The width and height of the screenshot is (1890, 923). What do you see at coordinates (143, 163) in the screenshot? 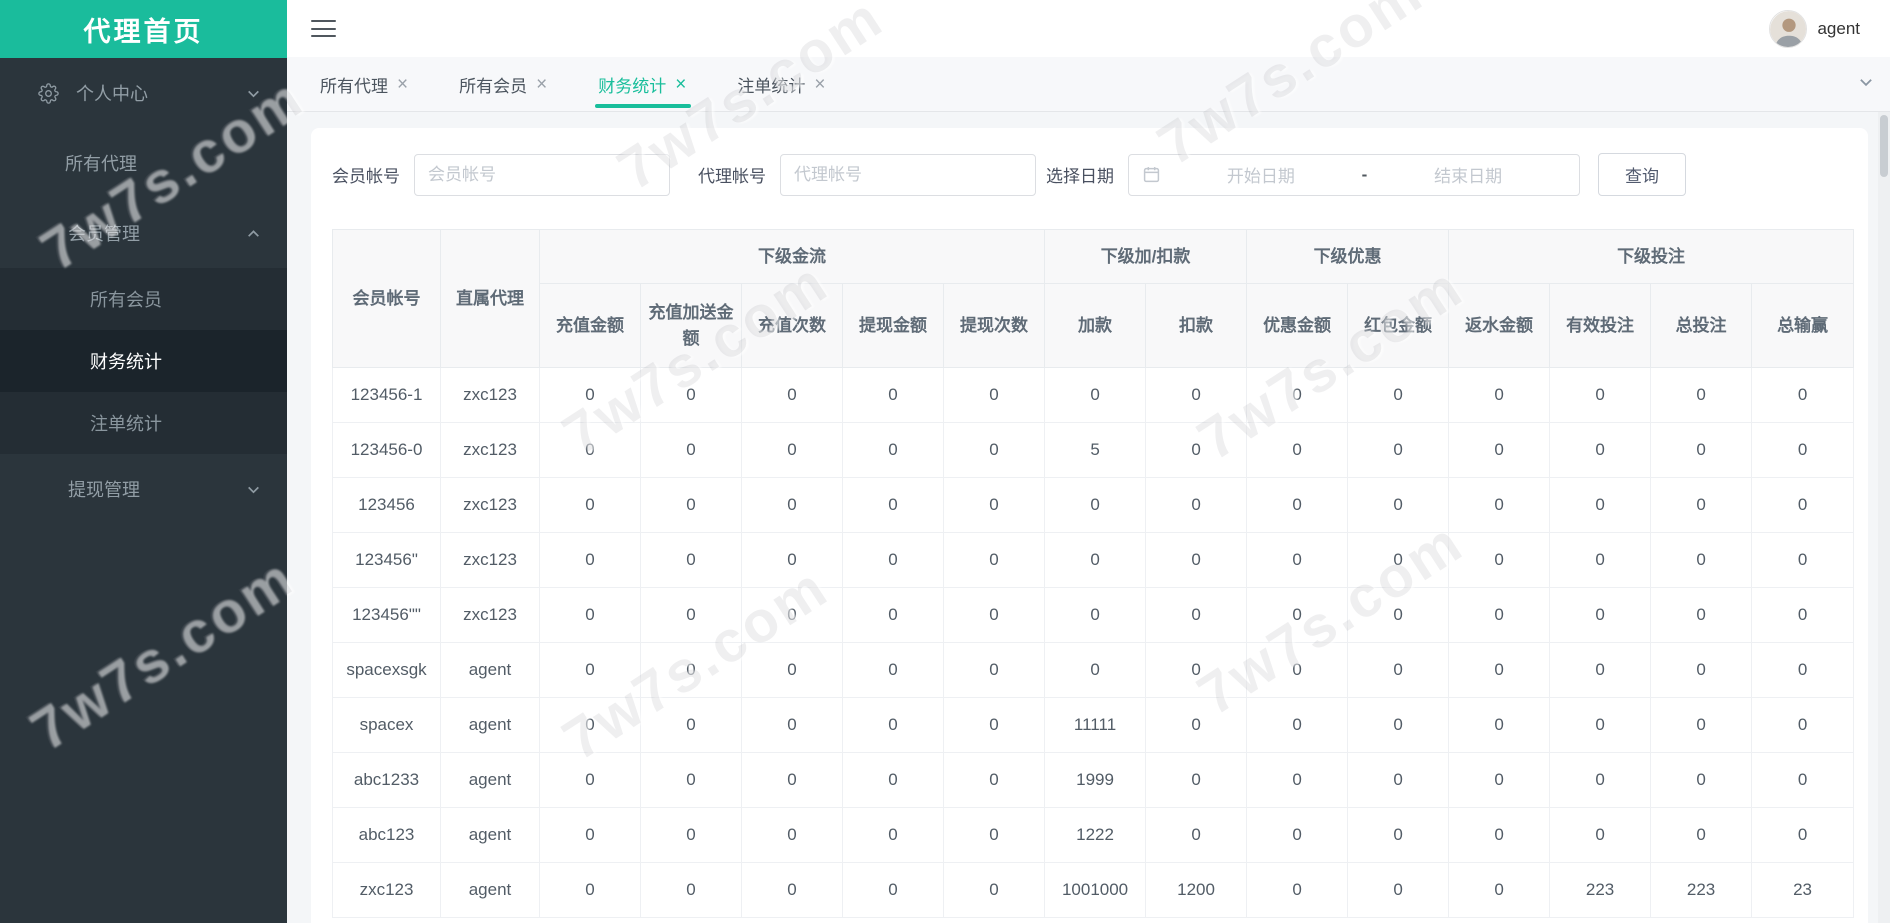
I see `sidebar-item-all-agents: 所有代理` at bounding box center [143, 163].